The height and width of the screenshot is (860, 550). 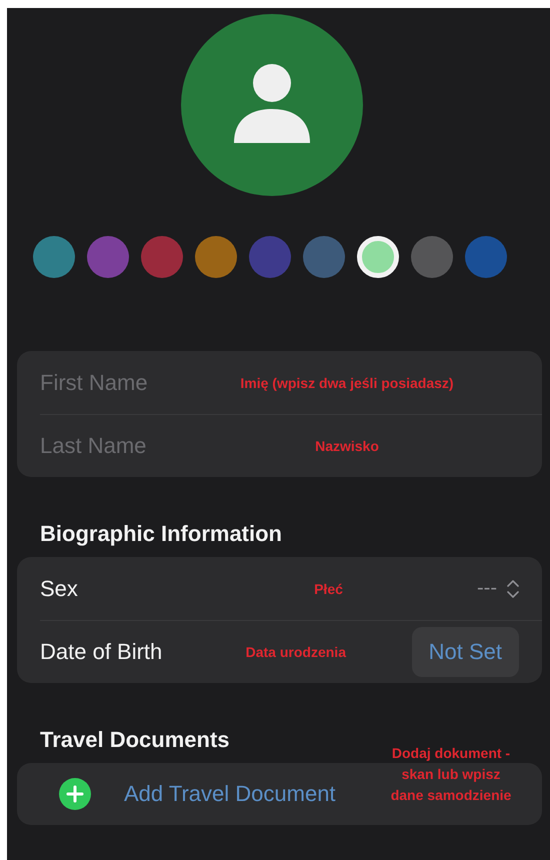 I want to click on annotation: Dodaj dokument - skan lub wpisz dane samodzienie, so click(x=451, y=774).